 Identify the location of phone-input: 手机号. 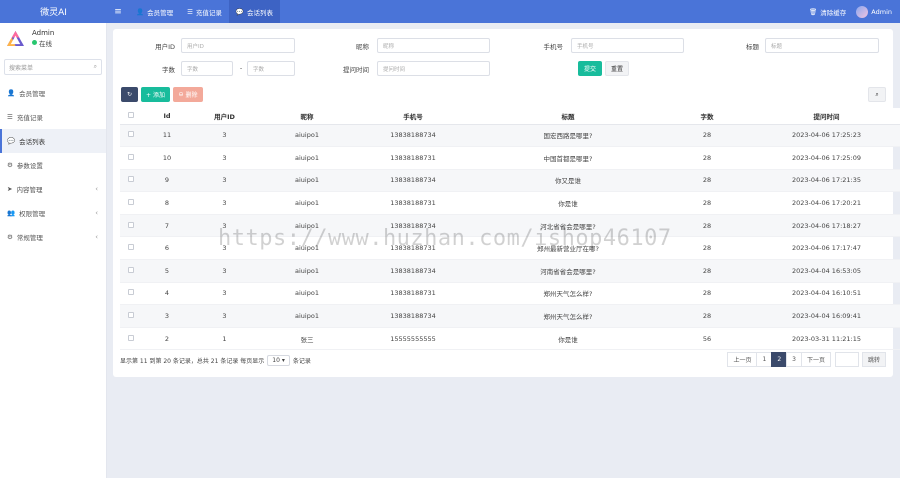
(627, 45).